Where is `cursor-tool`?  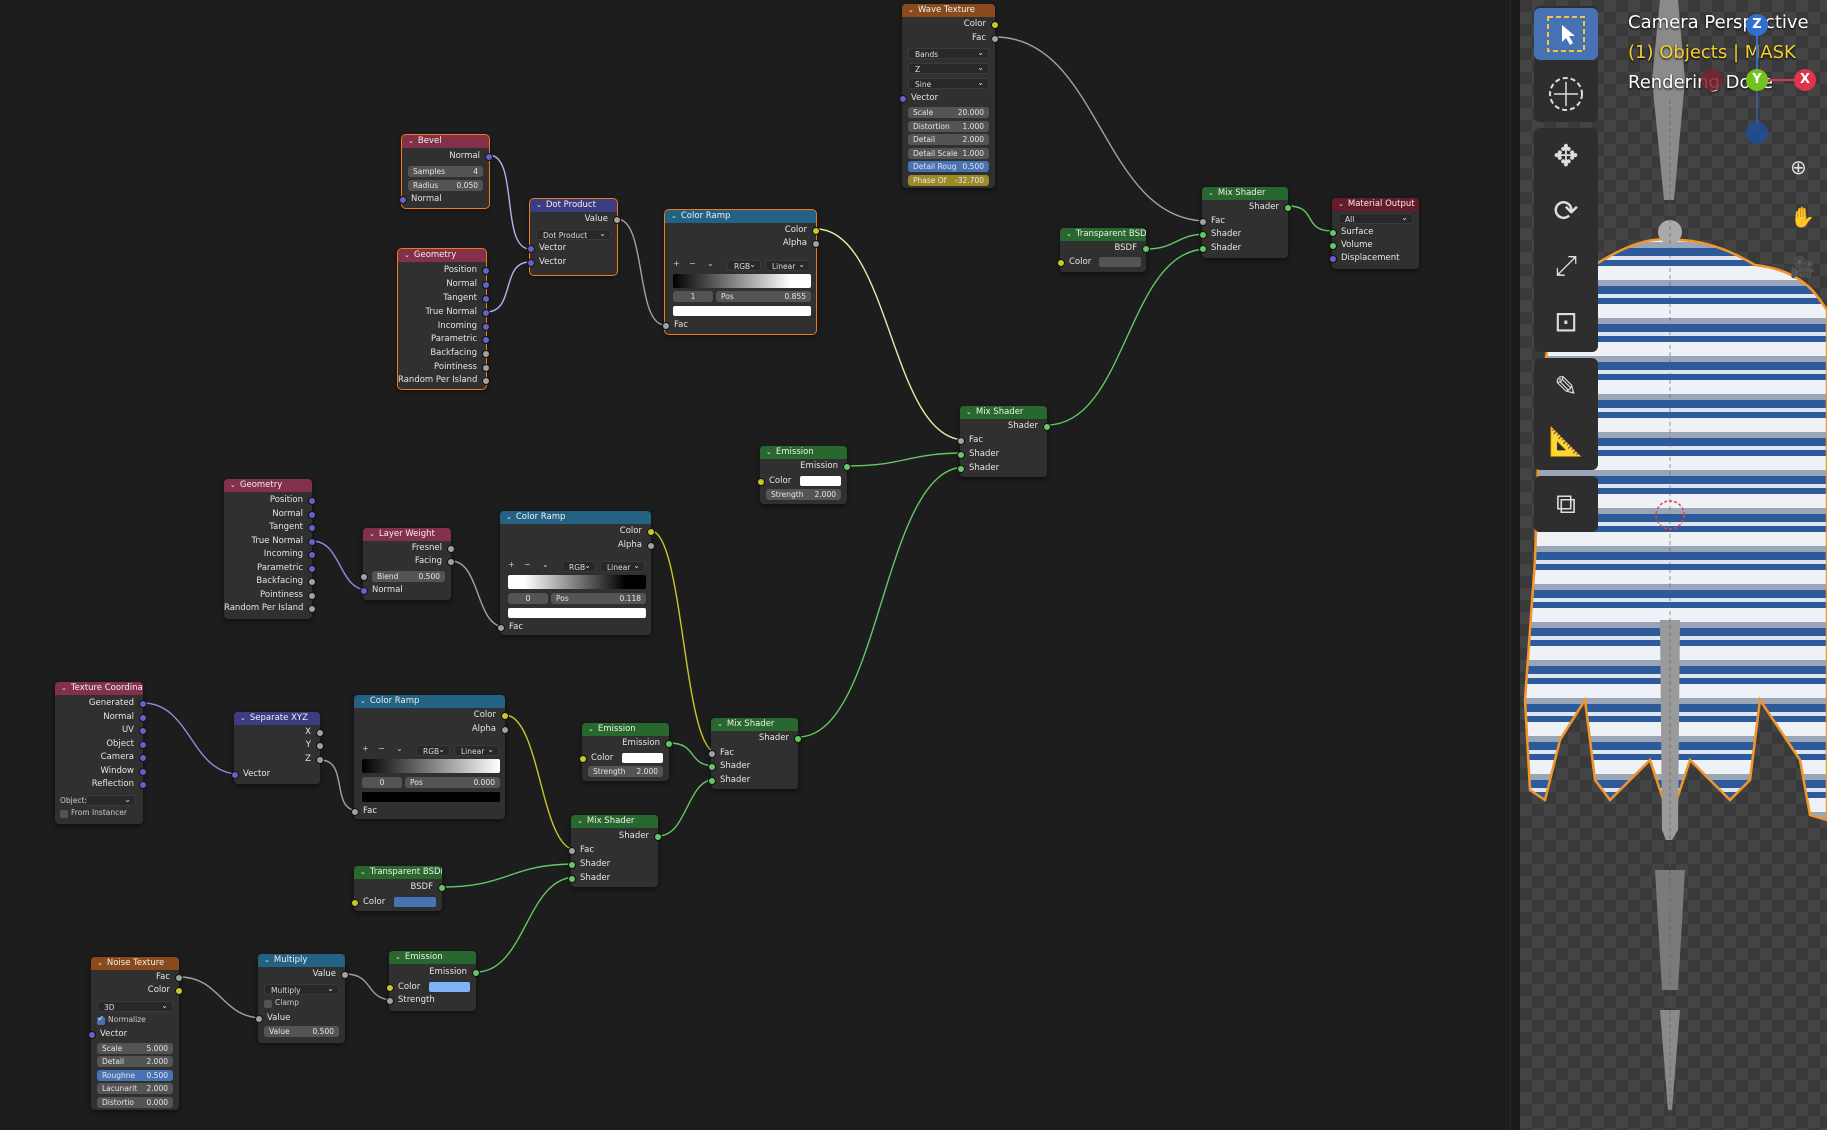 cursor-tool is located at coordinates (1566, 94).